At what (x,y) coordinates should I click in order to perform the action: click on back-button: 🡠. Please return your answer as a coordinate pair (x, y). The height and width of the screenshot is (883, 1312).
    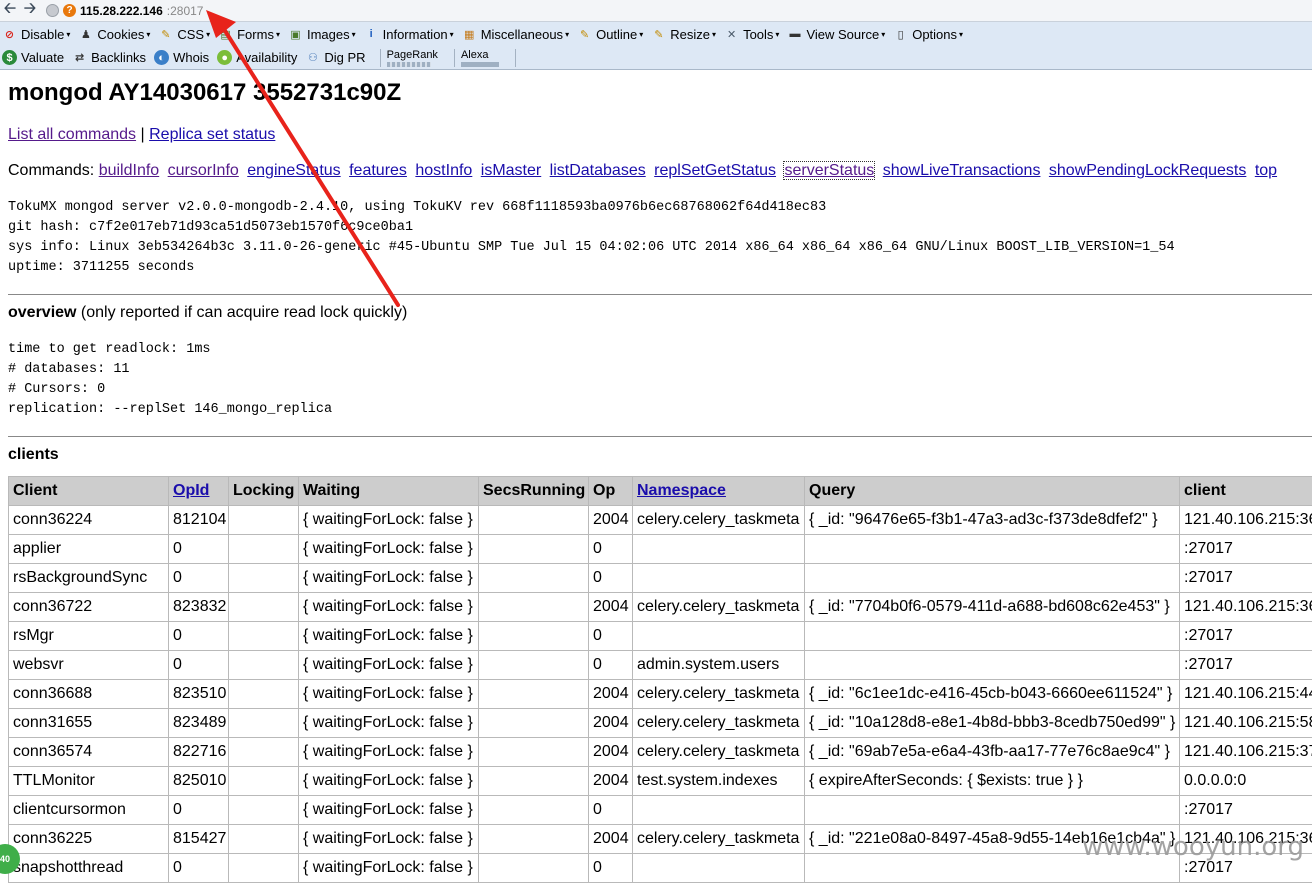
    Looking at the image, I should click on (10, 11).